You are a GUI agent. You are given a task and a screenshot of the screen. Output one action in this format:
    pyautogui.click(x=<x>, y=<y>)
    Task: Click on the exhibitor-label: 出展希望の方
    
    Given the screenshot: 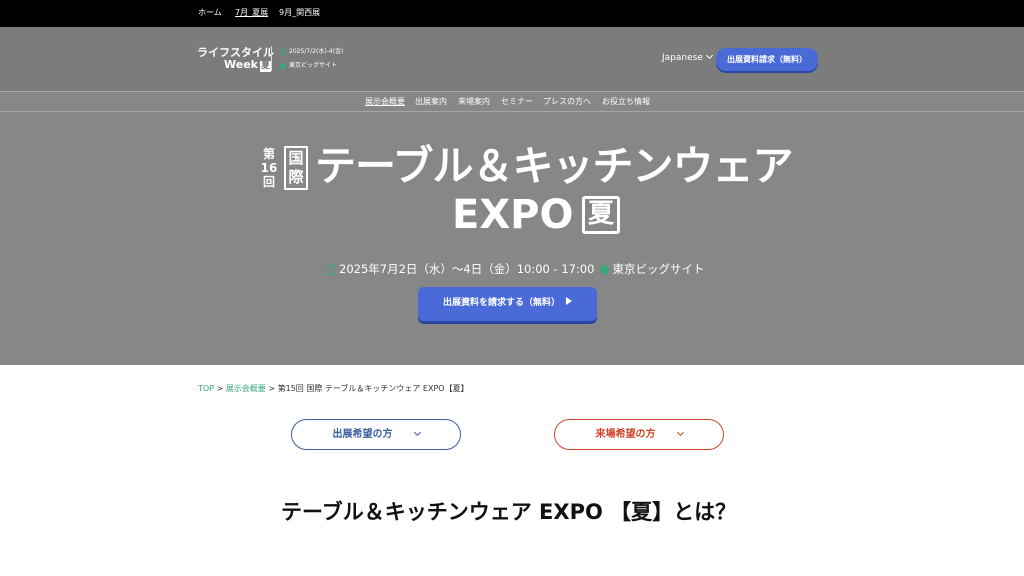 What is the action you would take?
    pyautogui.click(x=362, y=434)
    